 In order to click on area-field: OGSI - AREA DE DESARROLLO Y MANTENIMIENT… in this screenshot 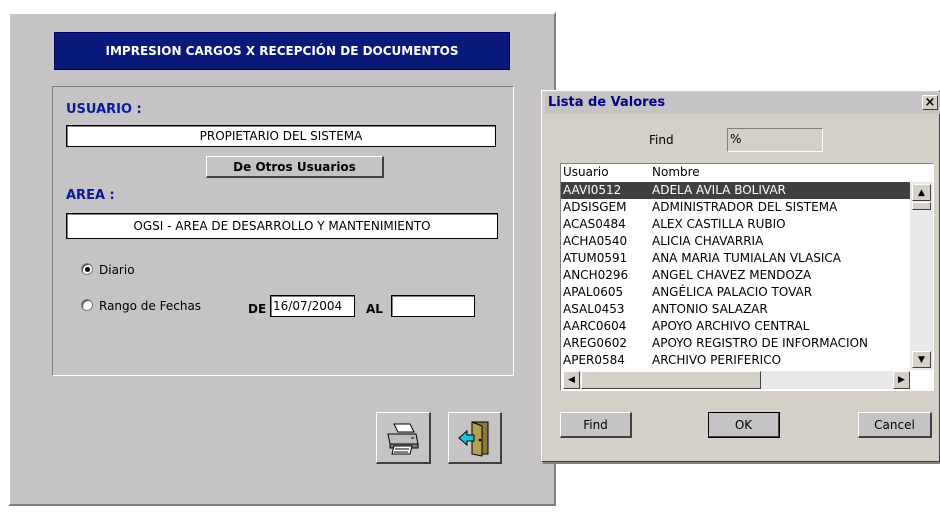, I will do `click(282, 226)`.